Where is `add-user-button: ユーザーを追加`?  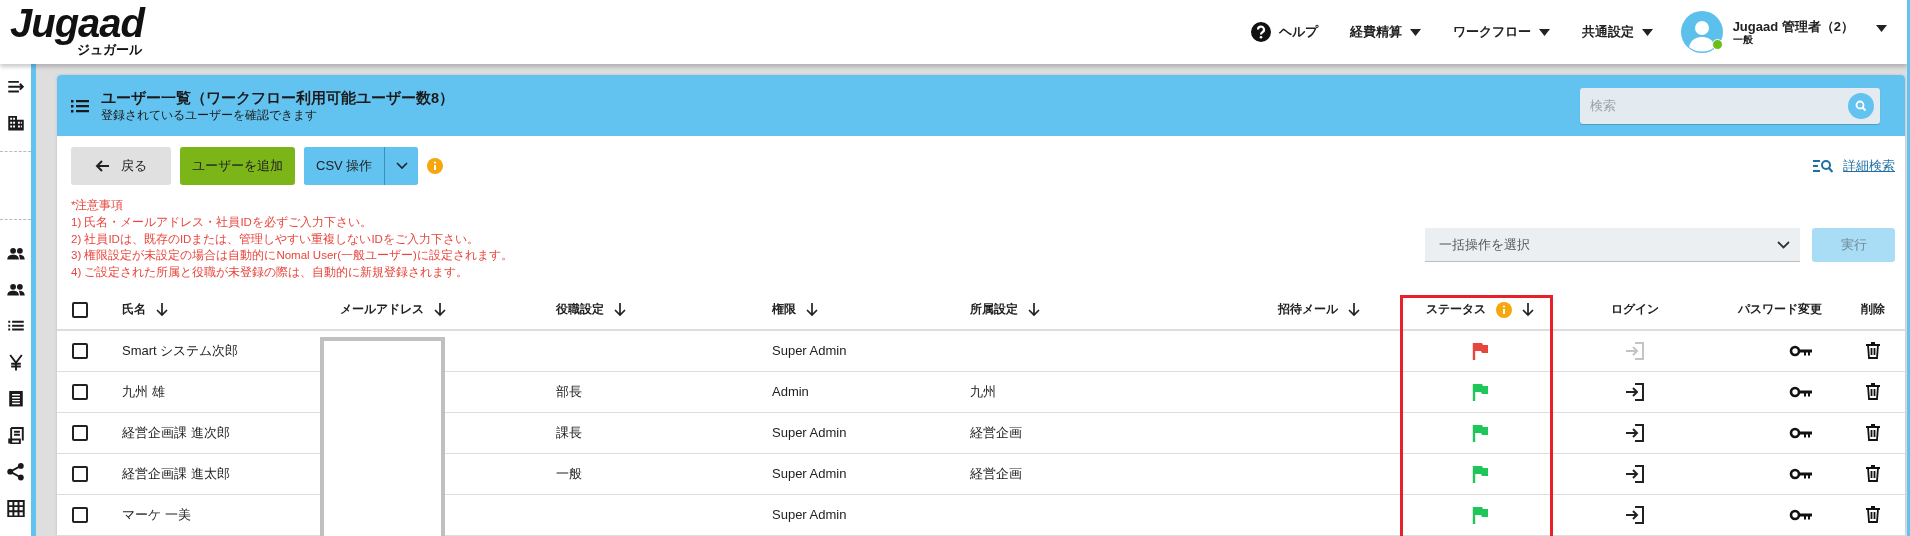
add-user-button: ユーザーを追加 is located at coordinates (237, 166).